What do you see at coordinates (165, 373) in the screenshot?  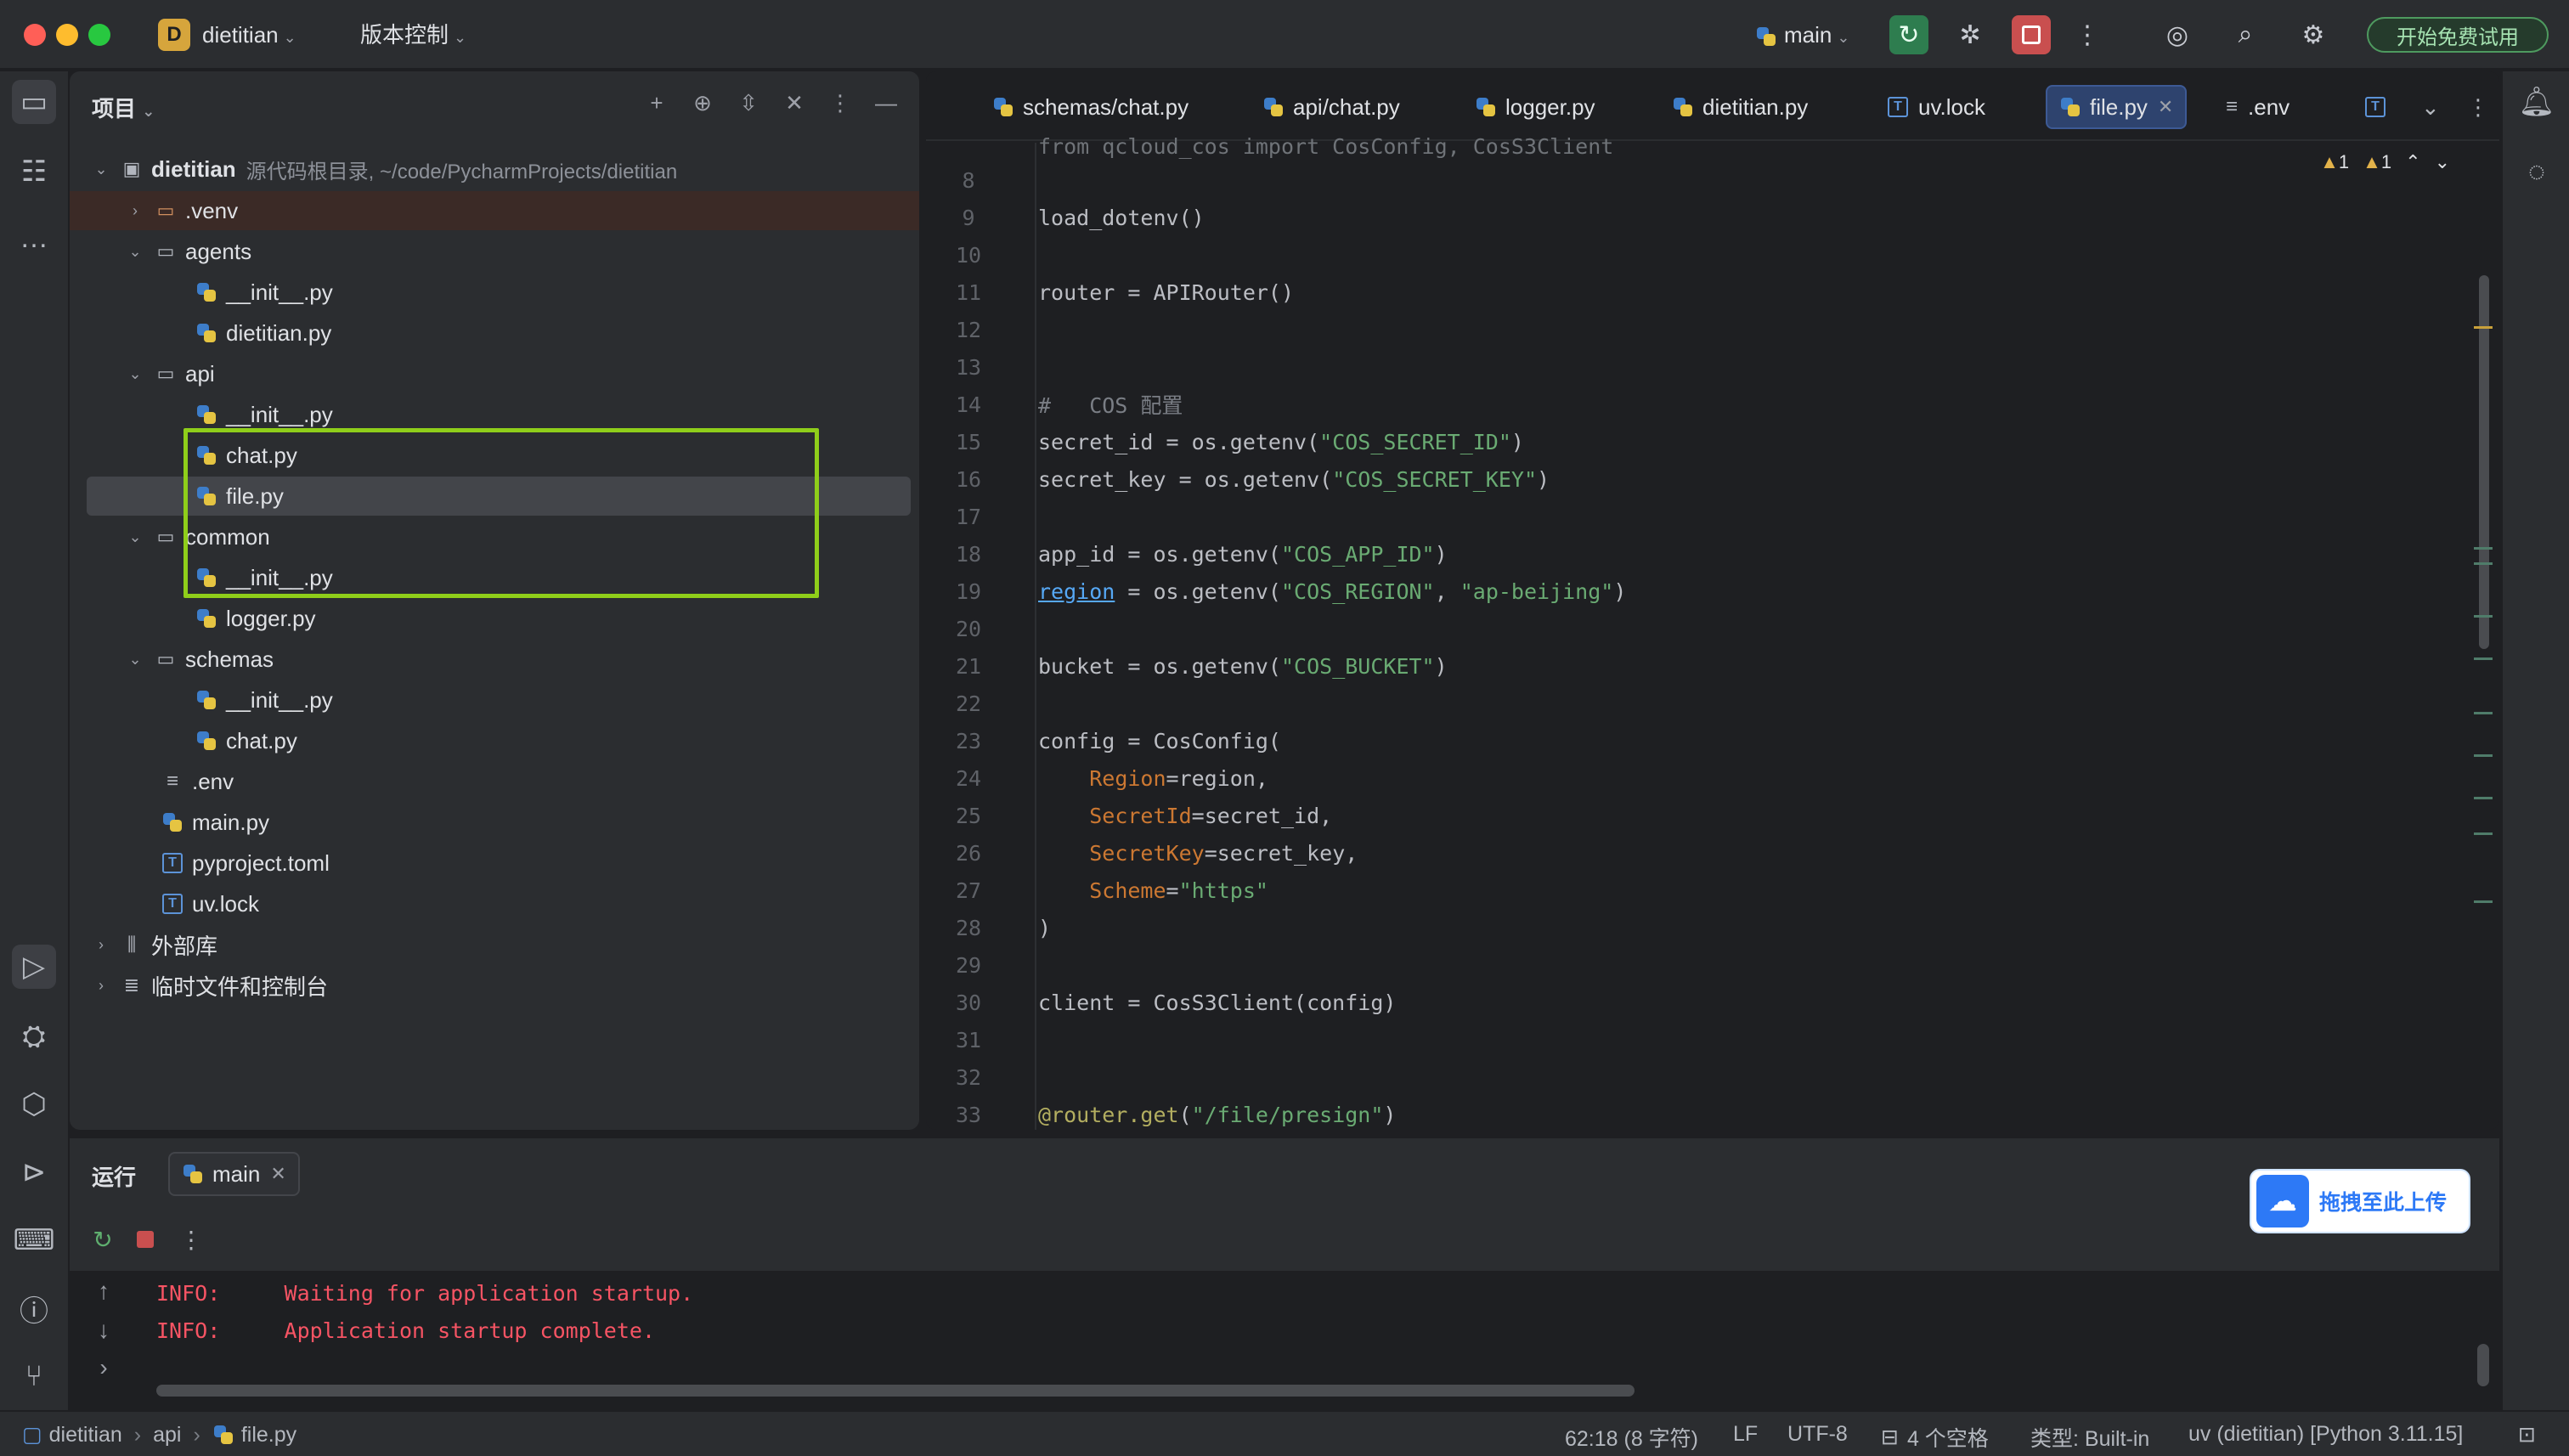 I see `package-folder-icon: ▭` at bounding box center [165, 373].